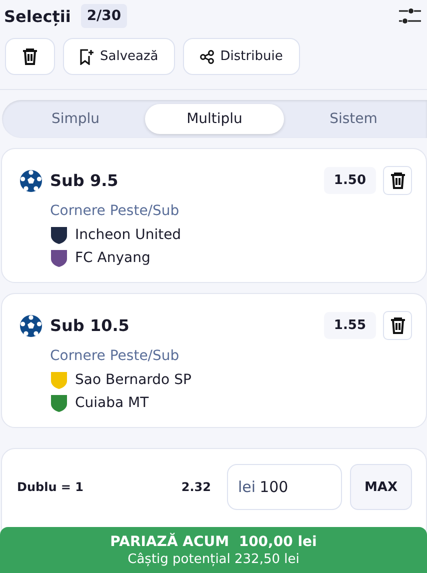  Describe the element at coordinates (90, 325) in the screenshot. I see `selection-pick: Sub 10.5` at that location.